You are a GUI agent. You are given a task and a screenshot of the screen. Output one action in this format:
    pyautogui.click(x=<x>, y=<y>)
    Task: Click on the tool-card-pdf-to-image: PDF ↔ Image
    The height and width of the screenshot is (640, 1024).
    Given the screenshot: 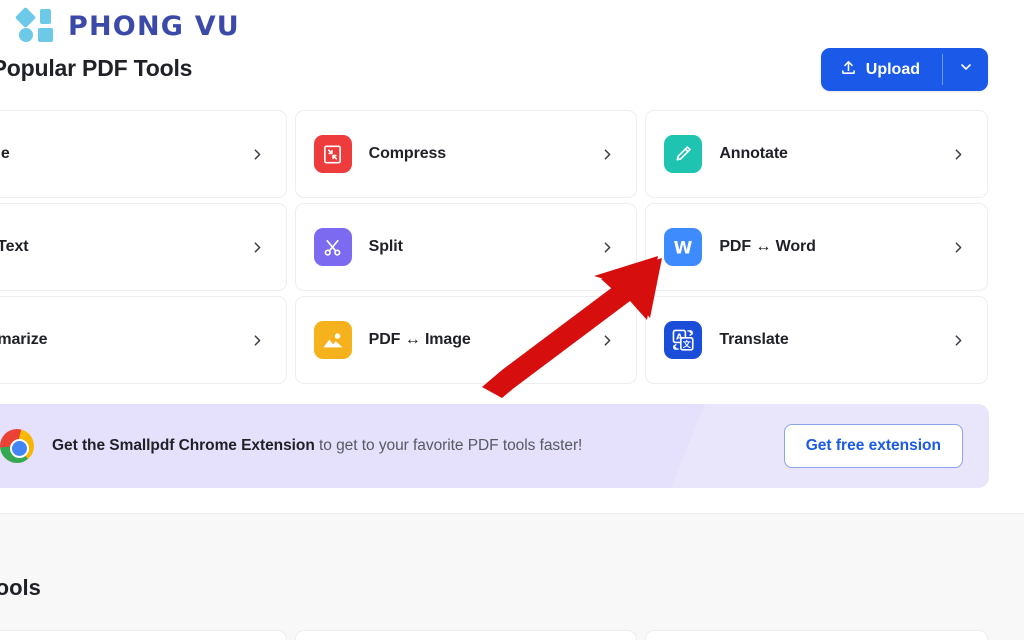 What is the action you would take?
    pyautogui.click(x=466, y=340)
    